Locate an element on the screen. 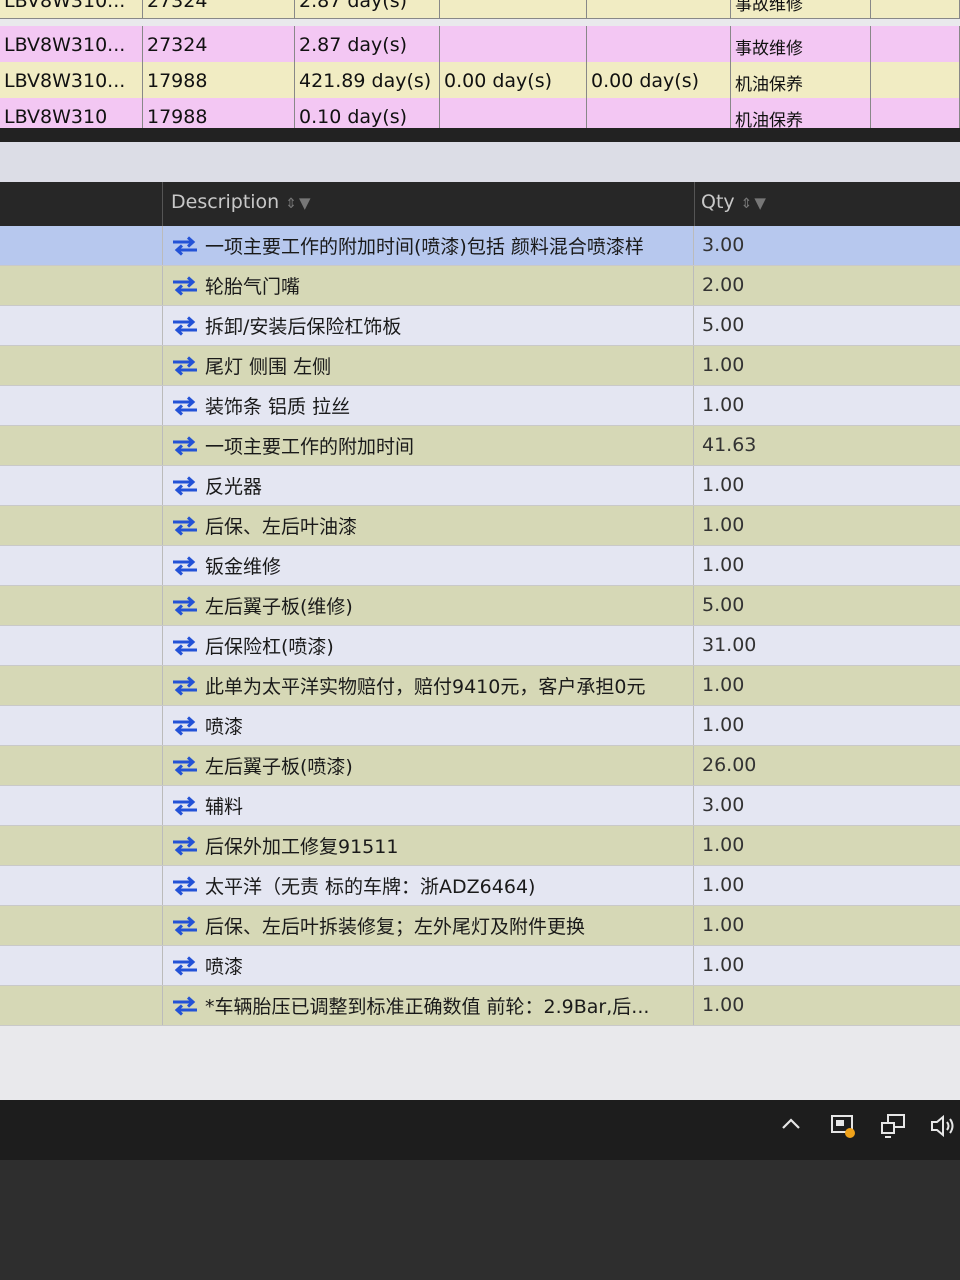 This screenshot has height=1280, width=960. description-cell: 反光器 is located at coordinates (428, 485).